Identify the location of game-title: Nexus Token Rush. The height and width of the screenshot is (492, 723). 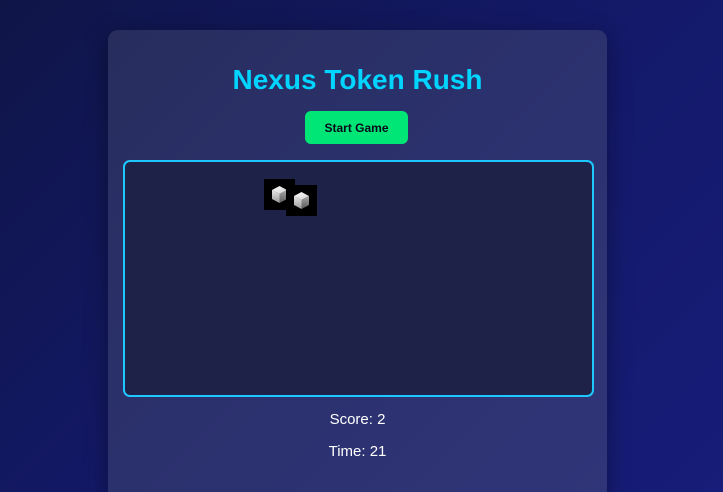
(357, 79).